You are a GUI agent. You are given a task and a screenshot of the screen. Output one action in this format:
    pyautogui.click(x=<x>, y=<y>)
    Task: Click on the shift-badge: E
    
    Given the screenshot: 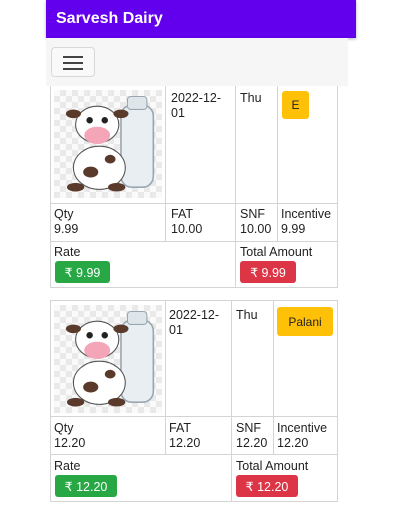 What is the action you would take?
    pyautogui.click(x=295, y=105)
    